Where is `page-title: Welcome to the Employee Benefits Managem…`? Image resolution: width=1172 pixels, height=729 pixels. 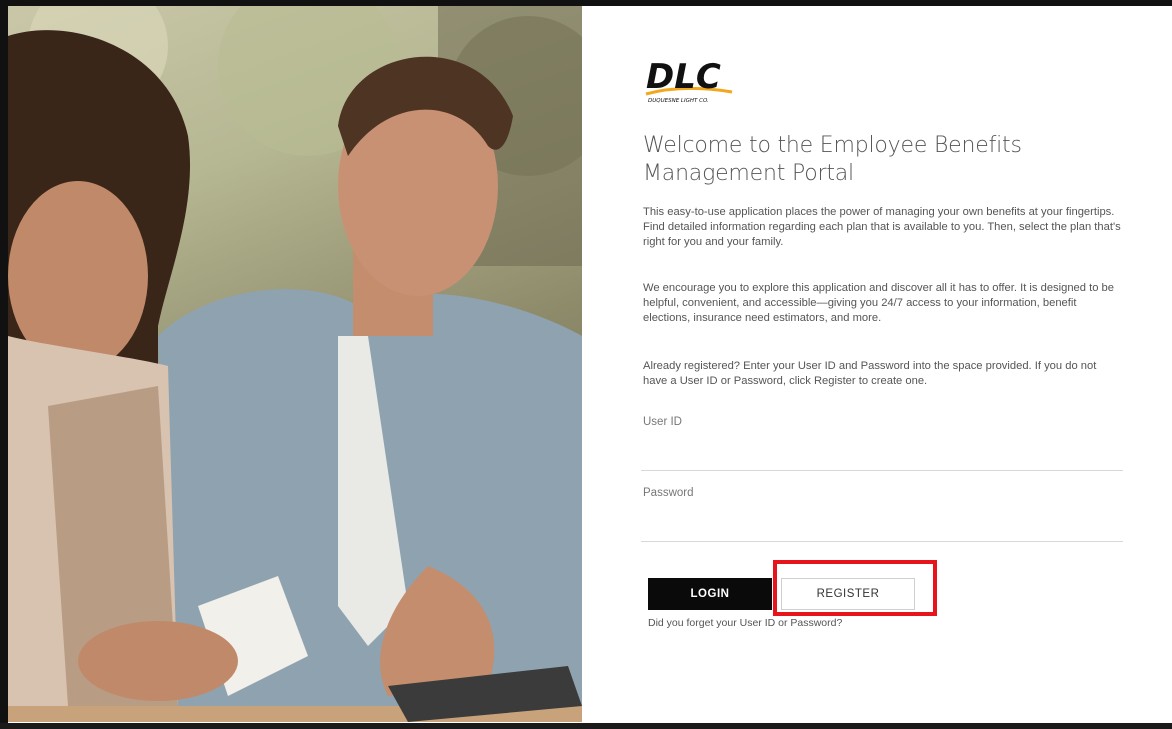 page-title: Welcome to the Employee Benefits Managem… is located at coordinates (878, 160).